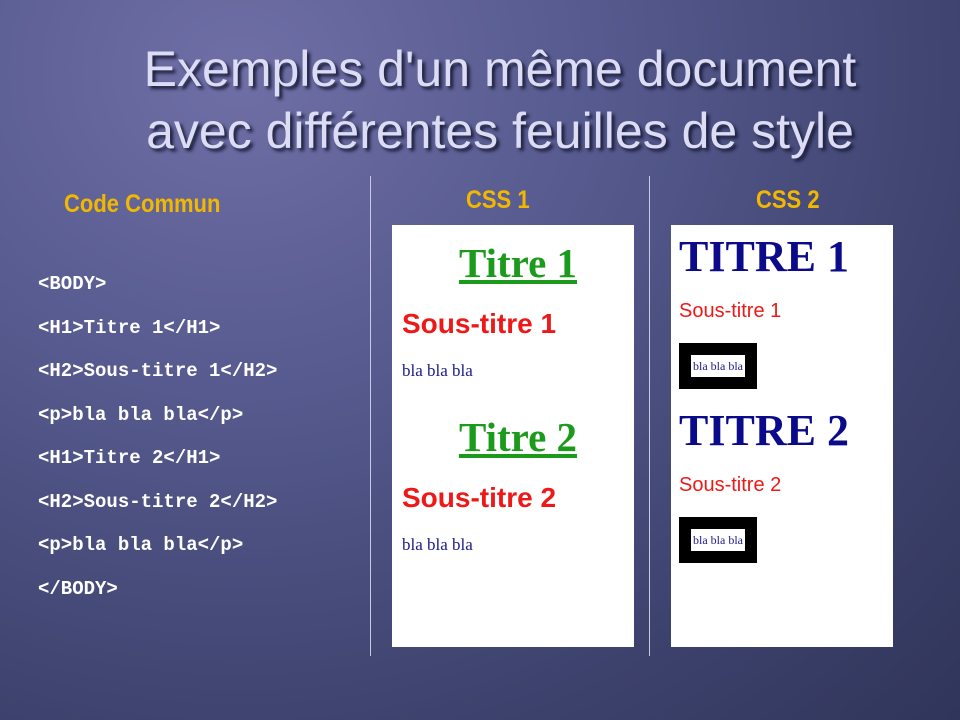 Image resolution: width=960 pixels, height=720 pixels. What do you see at coordinates (129, 458) in the screenshot?
I see `code-line: <H1>Titre 2</H1>` at bounding box center [129, 458].